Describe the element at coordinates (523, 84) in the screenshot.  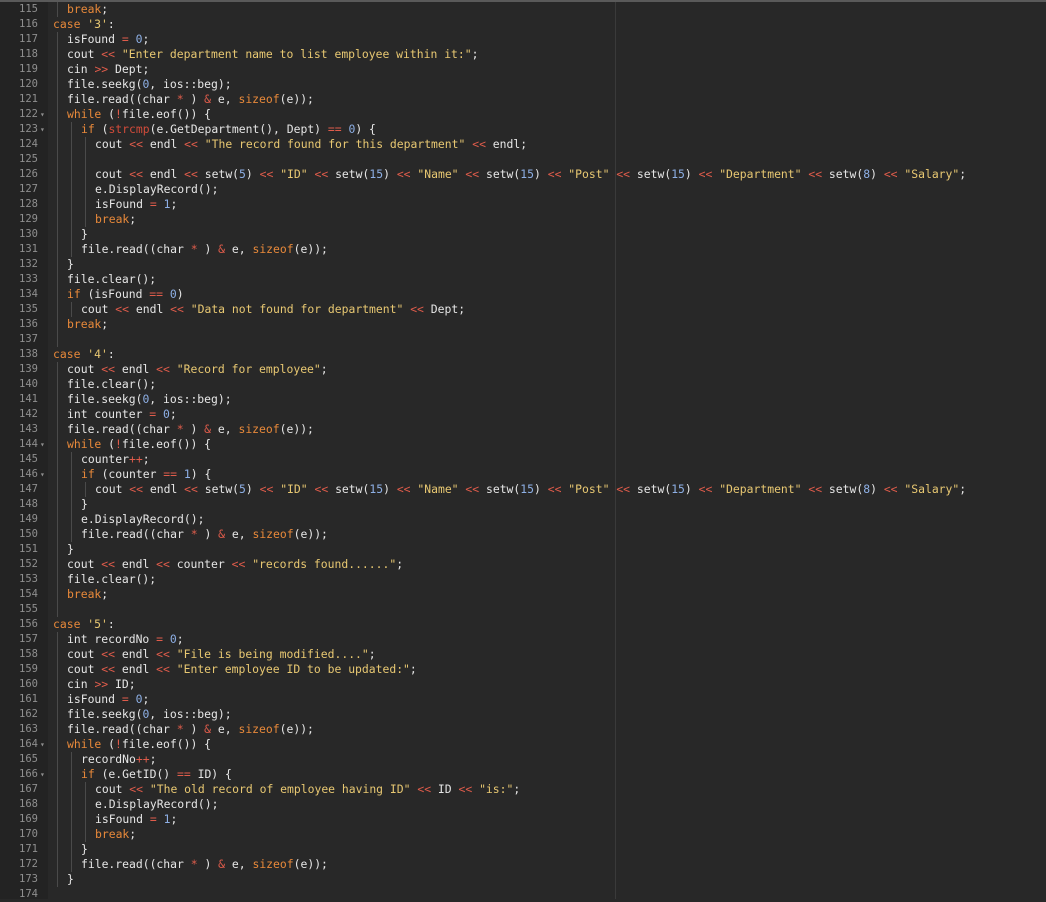
I see `code-line: 120 file.seekg(0, ios::beg);` at that location.